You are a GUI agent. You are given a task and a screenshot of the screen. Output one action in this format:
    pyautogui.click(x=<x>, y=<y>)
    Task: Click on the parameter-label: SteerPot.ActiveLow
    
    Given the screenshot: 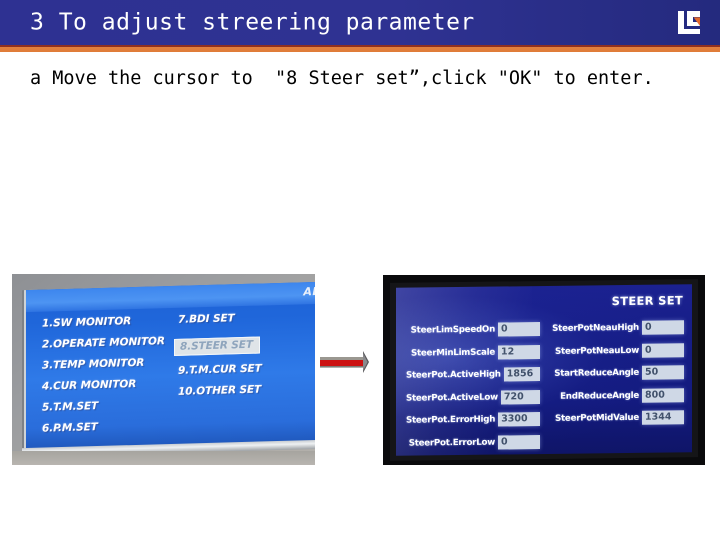 What is the action you would take?
    pyautogui.click(x=452, y=398)
    